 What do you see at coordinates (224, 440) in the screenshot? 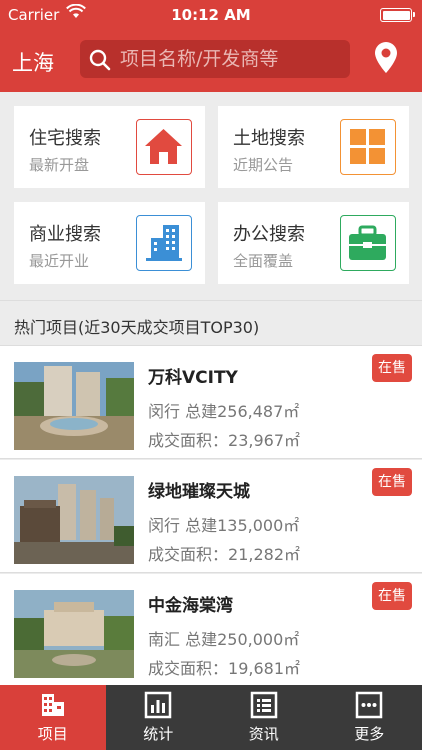
I see `project-deal-area: 成交面积：23,967㎡` at bounding box center [224, 440].